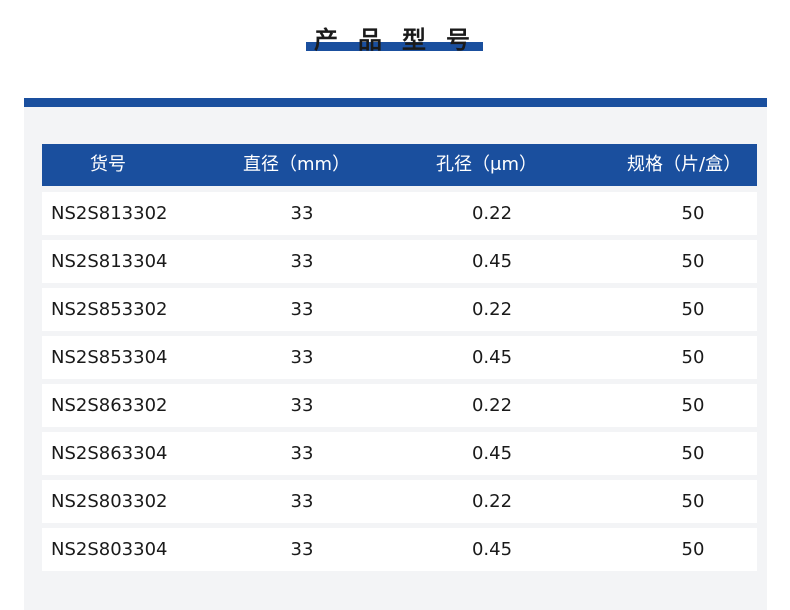 Image resolution: width=790 pixels, height=610 pixels. Describe the element at coordinates (399, 309) in the screenshot. I see `table-row: NS2S853302 33 0.22 50` at that location.